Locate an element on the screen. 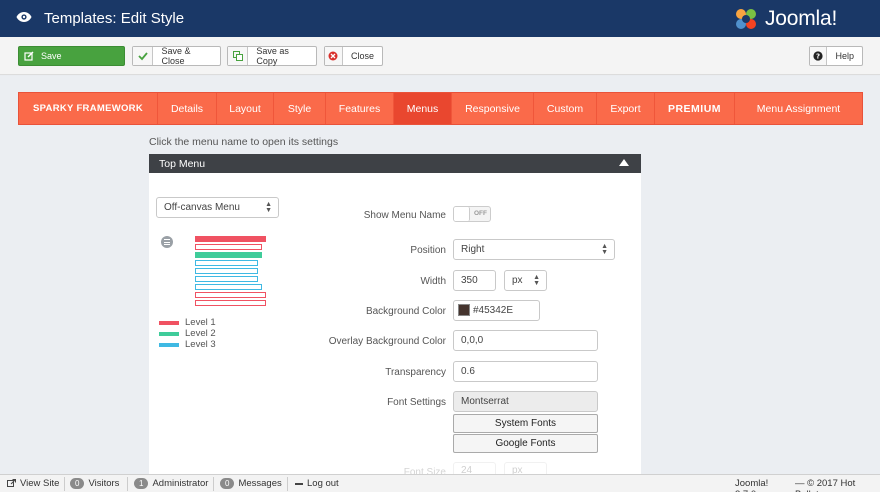 The height and width of the screenshot is (492, 880). tab-layout: Layout is located at coordinates (245, 108).